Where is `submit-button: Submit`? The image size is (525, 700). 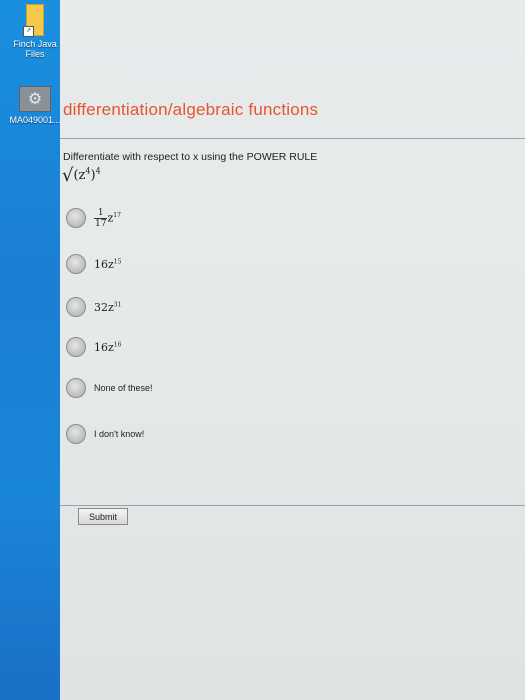 submit-button: Submit is located at coordinates (103, 516).